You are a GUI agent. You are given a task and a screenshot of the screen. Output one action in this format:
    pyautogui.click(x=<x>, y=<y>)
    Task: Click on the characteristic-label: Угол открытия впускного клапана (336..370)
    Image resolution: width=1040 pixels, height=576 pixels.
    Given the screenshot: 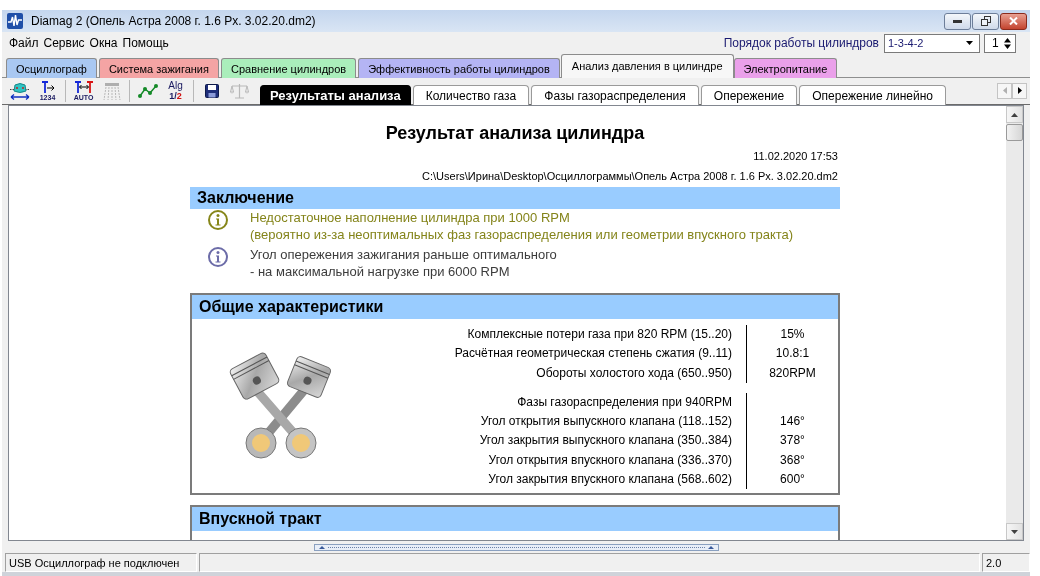 What is the action you would take?
    pyautogui.click(x=610, y=460)
    